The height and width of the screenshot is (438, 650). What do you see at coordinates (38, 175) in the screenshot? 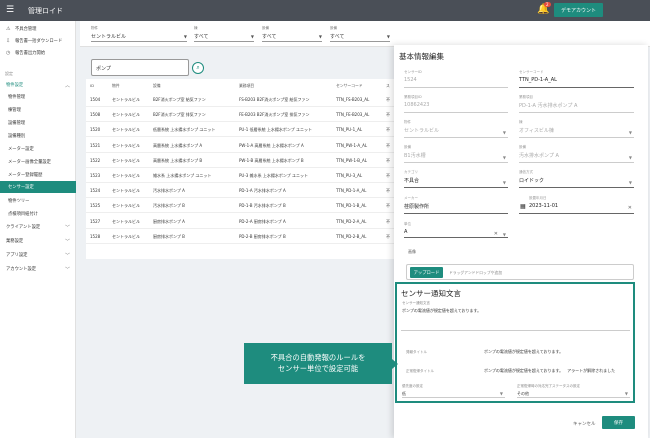
I see `sidebar-item-meter-history: メーター登録履歴` at bounding box center [38, 175].